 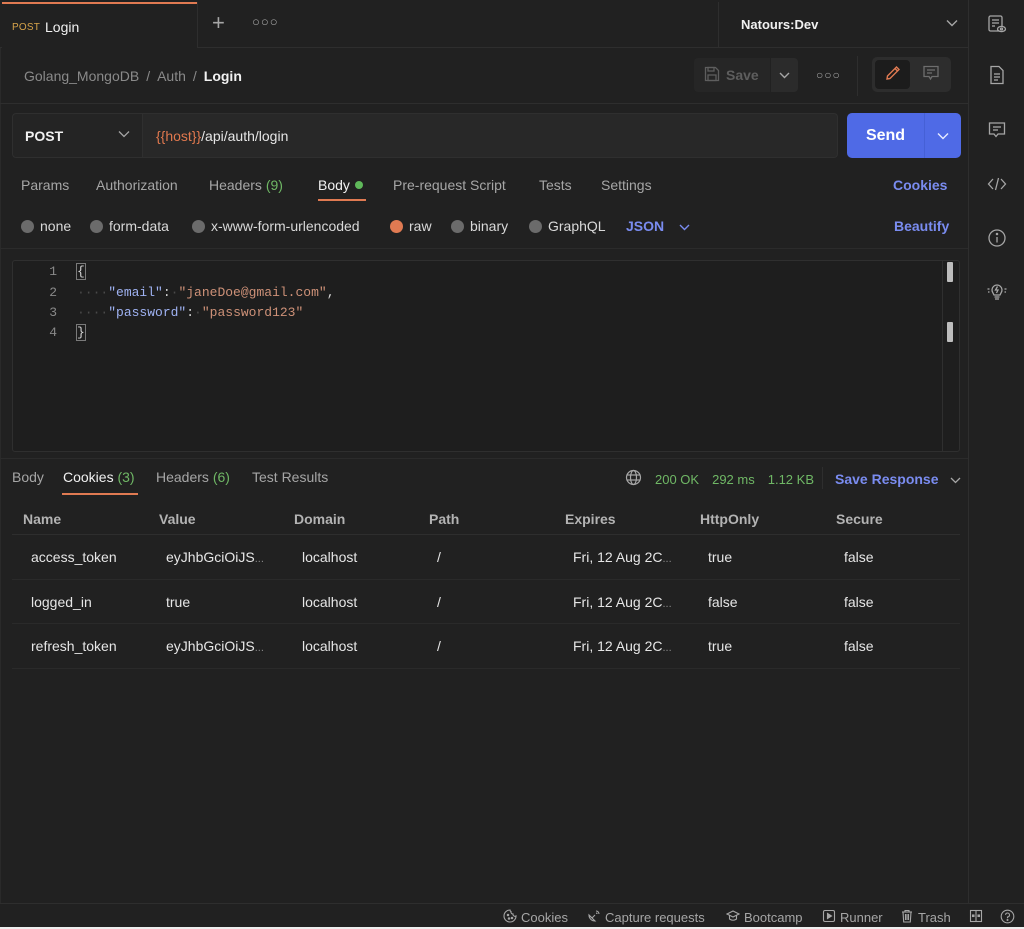 What do you see at coordinates (997, 24) in the screenshot?
I see `environment-quicklook-icon` at bounding box center [997, 24].